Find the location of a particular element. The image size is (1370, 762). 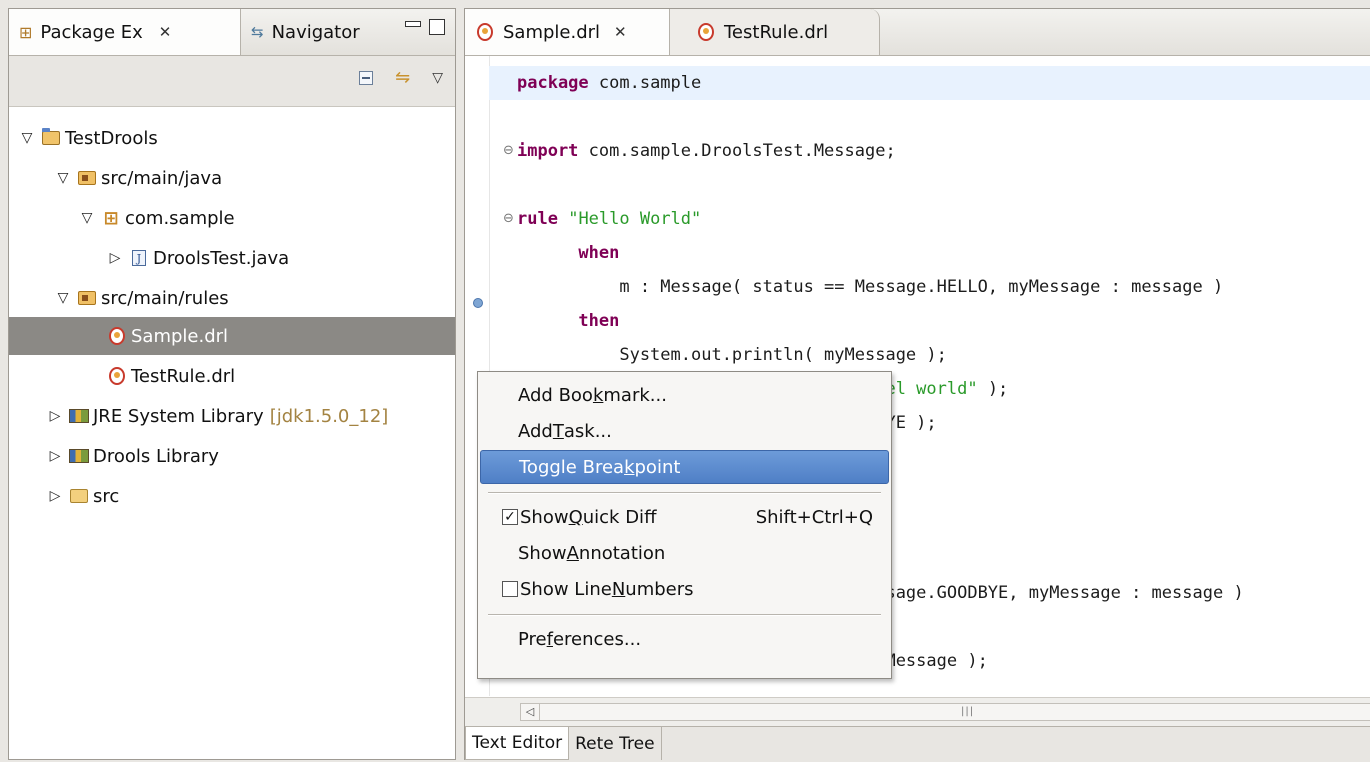

editor-page-tabs: Text Editor Rete Tree is located at coordinates (917, 744).